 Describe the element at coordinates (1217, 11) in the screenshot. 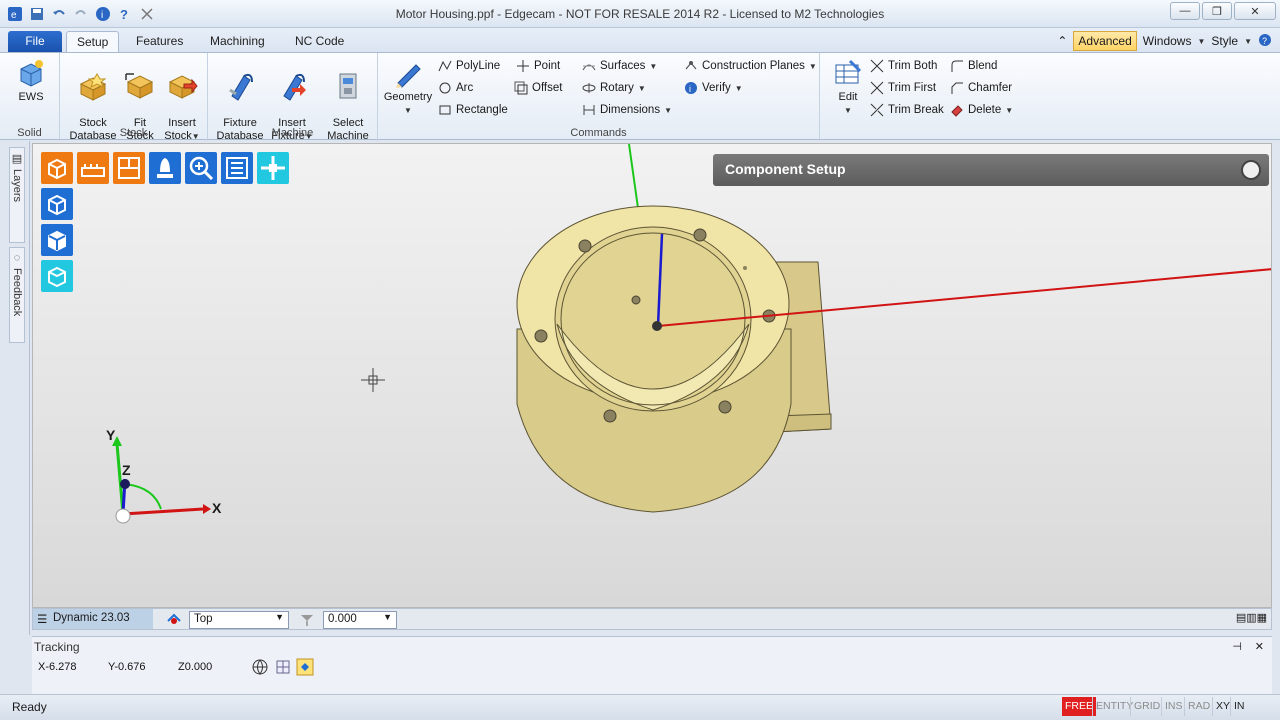

I see `maximize-button: ❐` at that location.